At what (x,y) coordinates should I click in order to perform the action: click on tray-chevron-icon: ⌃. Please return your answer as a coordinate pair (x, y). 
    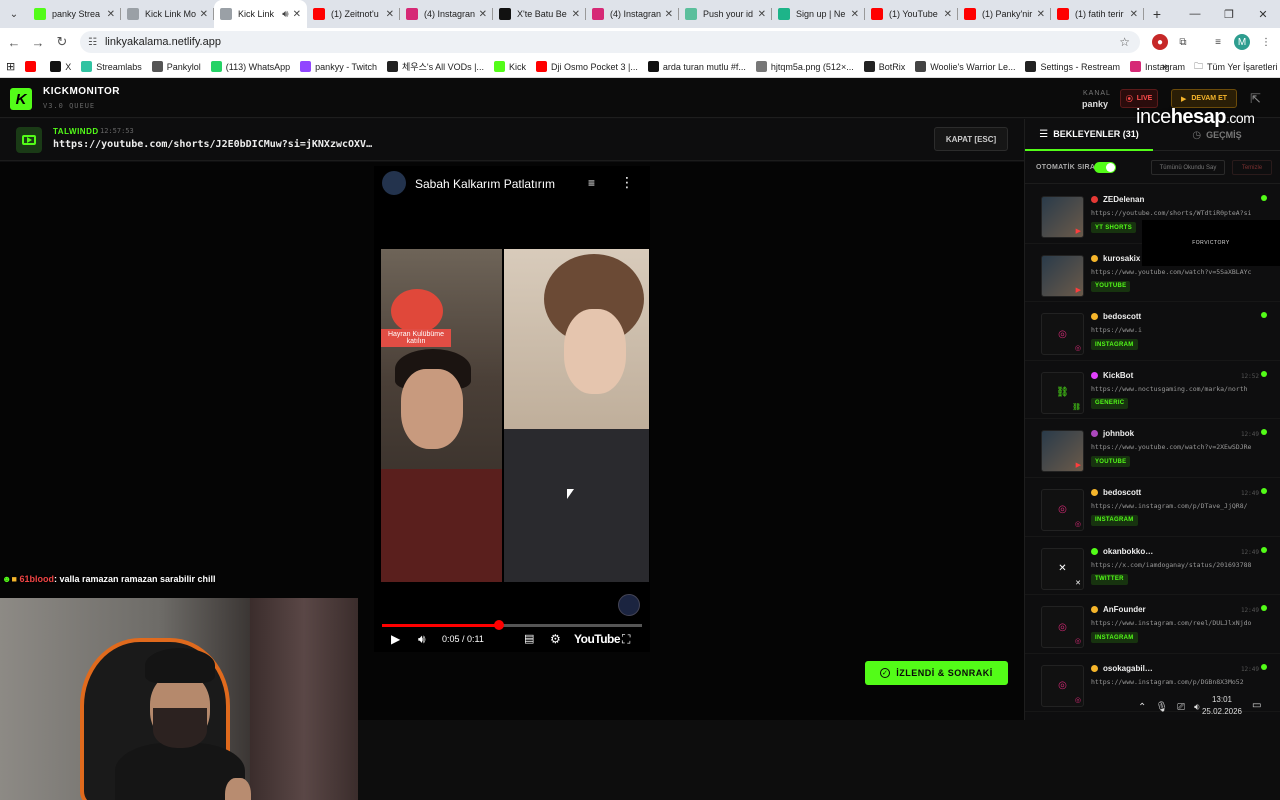
    Looking at the image, I should click on (1142, 707).